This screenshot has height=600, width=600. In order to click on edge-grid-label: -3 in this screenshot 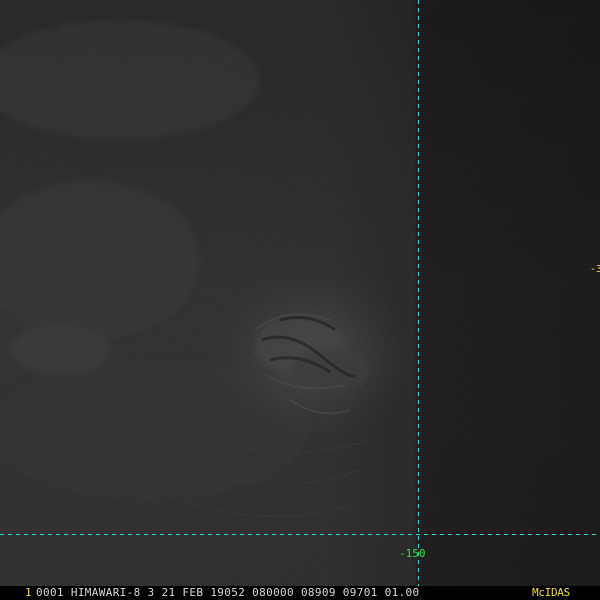, I will do `click(595, 269)`.